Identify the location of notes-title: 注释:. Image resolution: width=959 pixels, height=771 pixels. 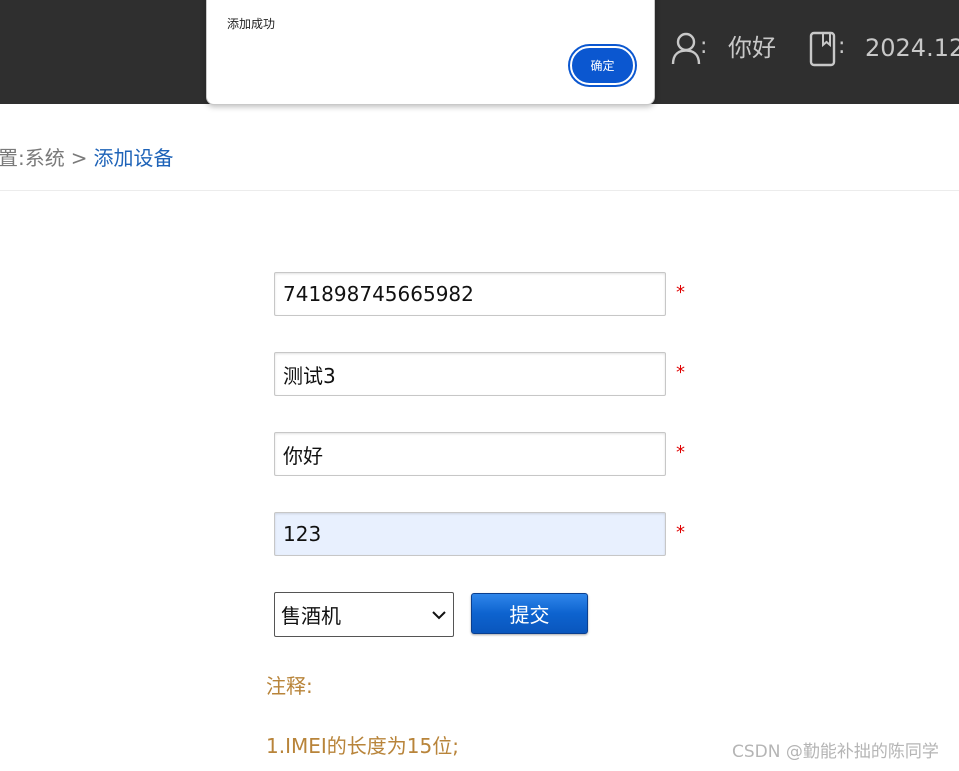
(289, 686).